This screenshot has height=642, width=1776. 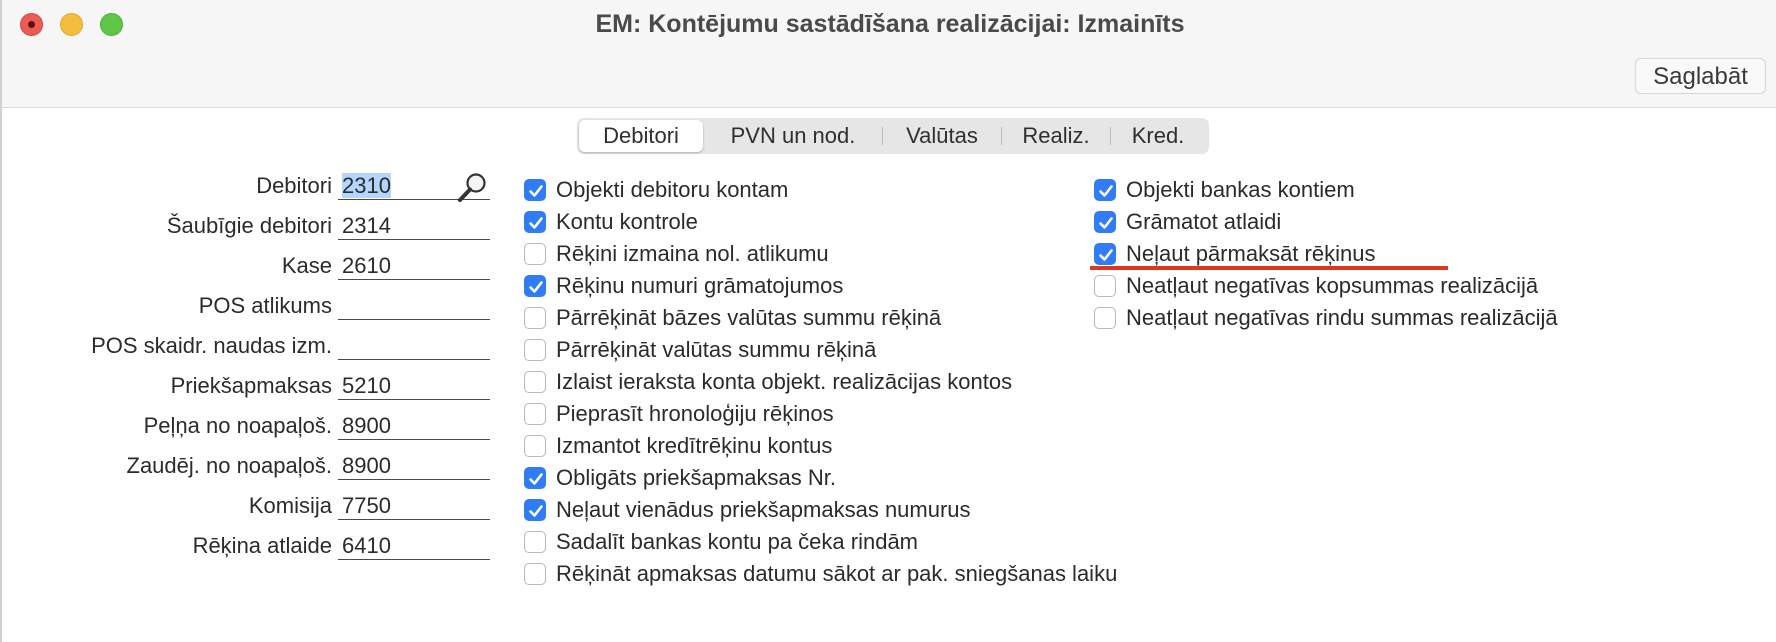 I want to click on checkbox-label: Neļaut pārmaksāt rēķinus, so click(x=1251, y=253).